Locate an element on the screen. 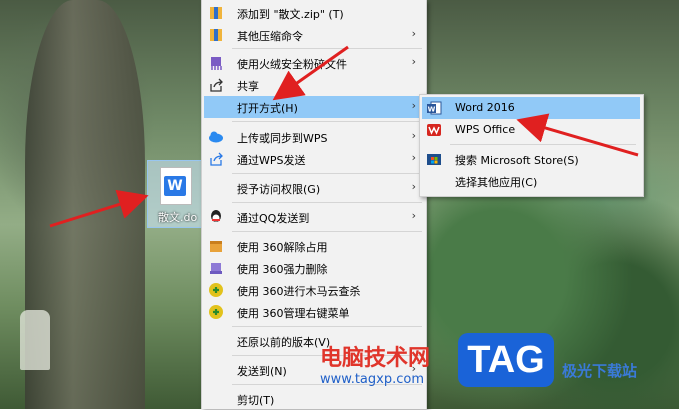 The width and height of the screenshot is (679, 410). arrow-to-wps-office is located at coordinates (577, 135).